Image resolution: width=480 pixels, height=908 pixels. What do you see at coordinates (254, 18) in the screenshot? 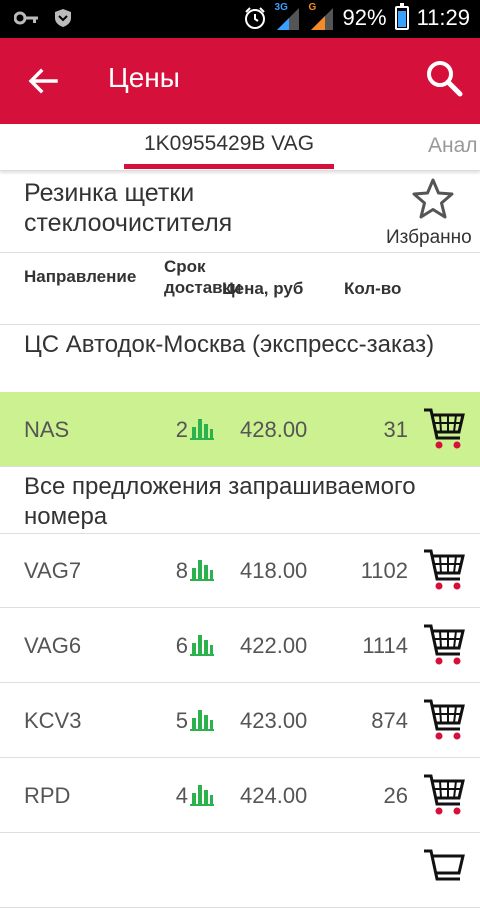
I see `alarm-icon` at bounding box center [254, 18].